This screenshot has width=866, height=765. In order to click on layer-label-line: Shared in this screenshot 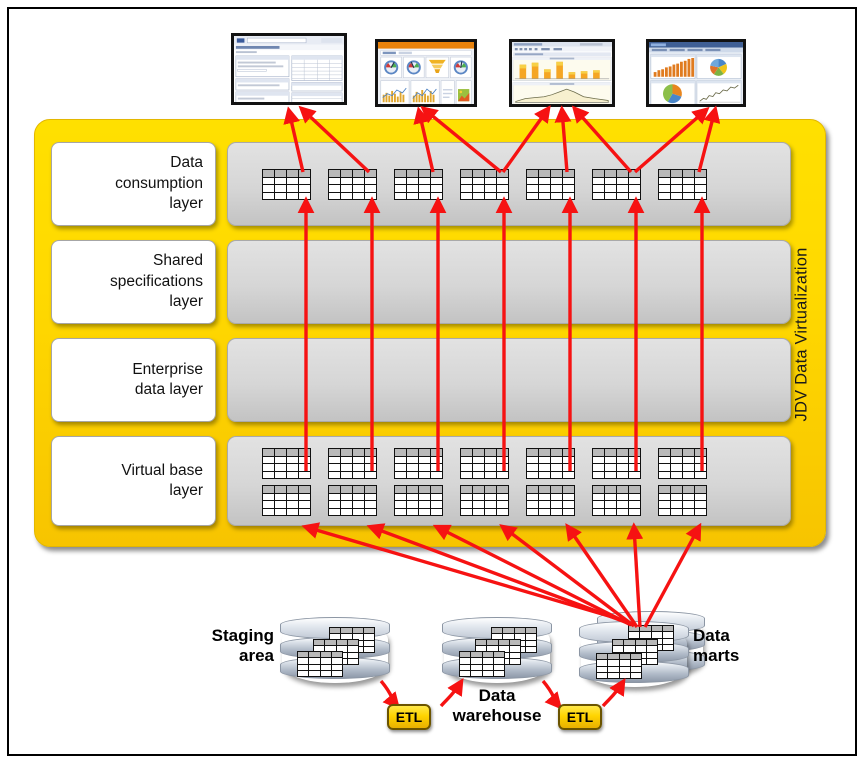, I will do `click(178, 261)`.